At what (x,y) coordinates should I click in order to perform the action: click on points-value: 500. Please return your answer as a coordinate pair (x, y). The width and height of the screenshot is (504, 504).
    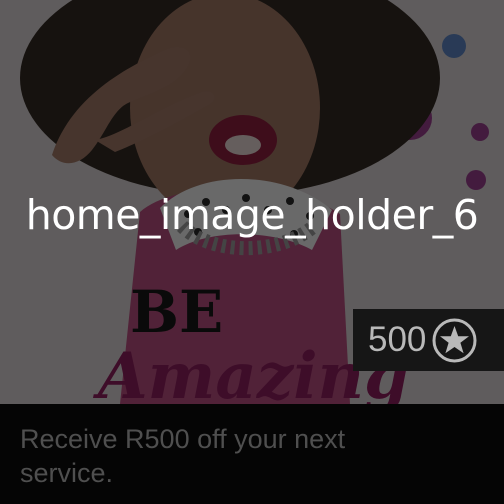
    Looking at the image, I should click on (397, 339).